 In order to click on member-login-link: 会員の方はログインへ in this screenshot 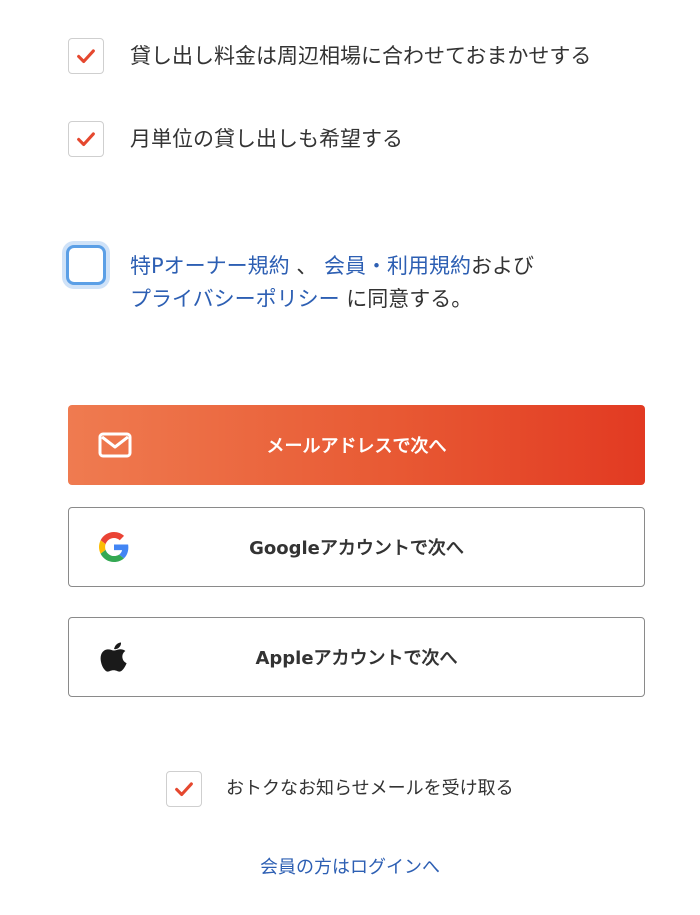, I will do `click(350, 867)`.